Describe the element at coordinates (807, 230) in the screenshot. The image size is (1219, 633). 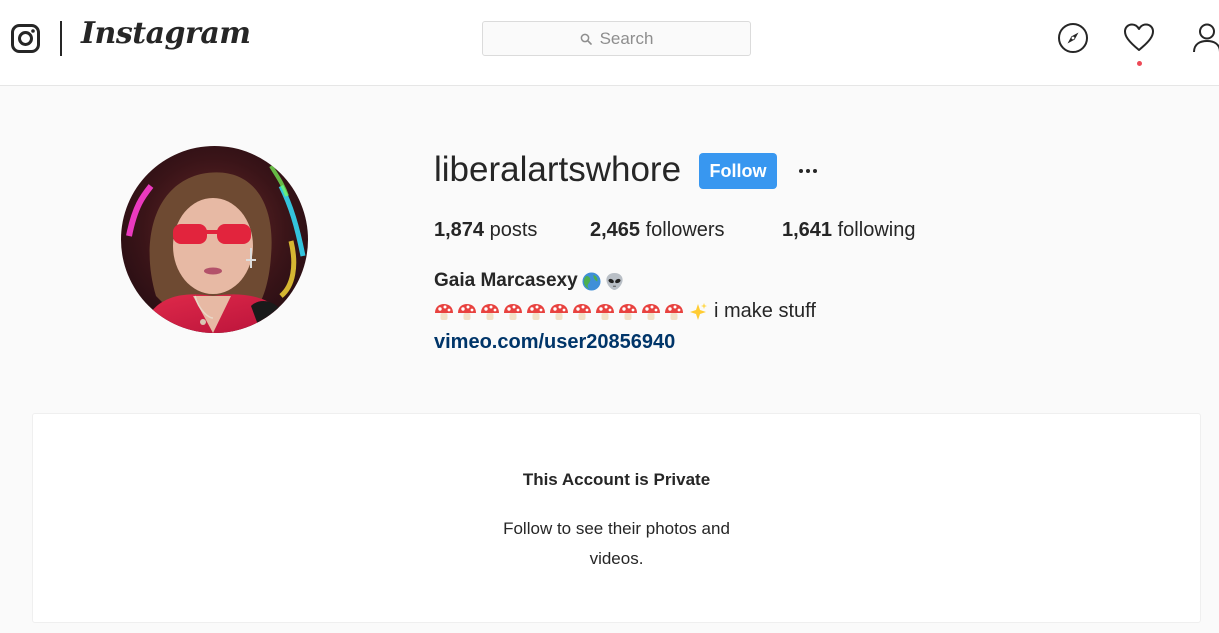
I see `following-count: 1,641` at that location.